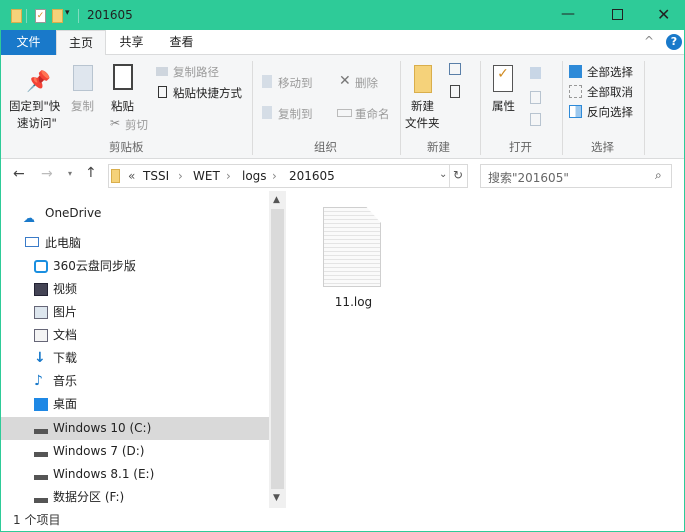 This screenshot has width=685, height=532. I want to click on music-icon: ♪, so click(38, 381).